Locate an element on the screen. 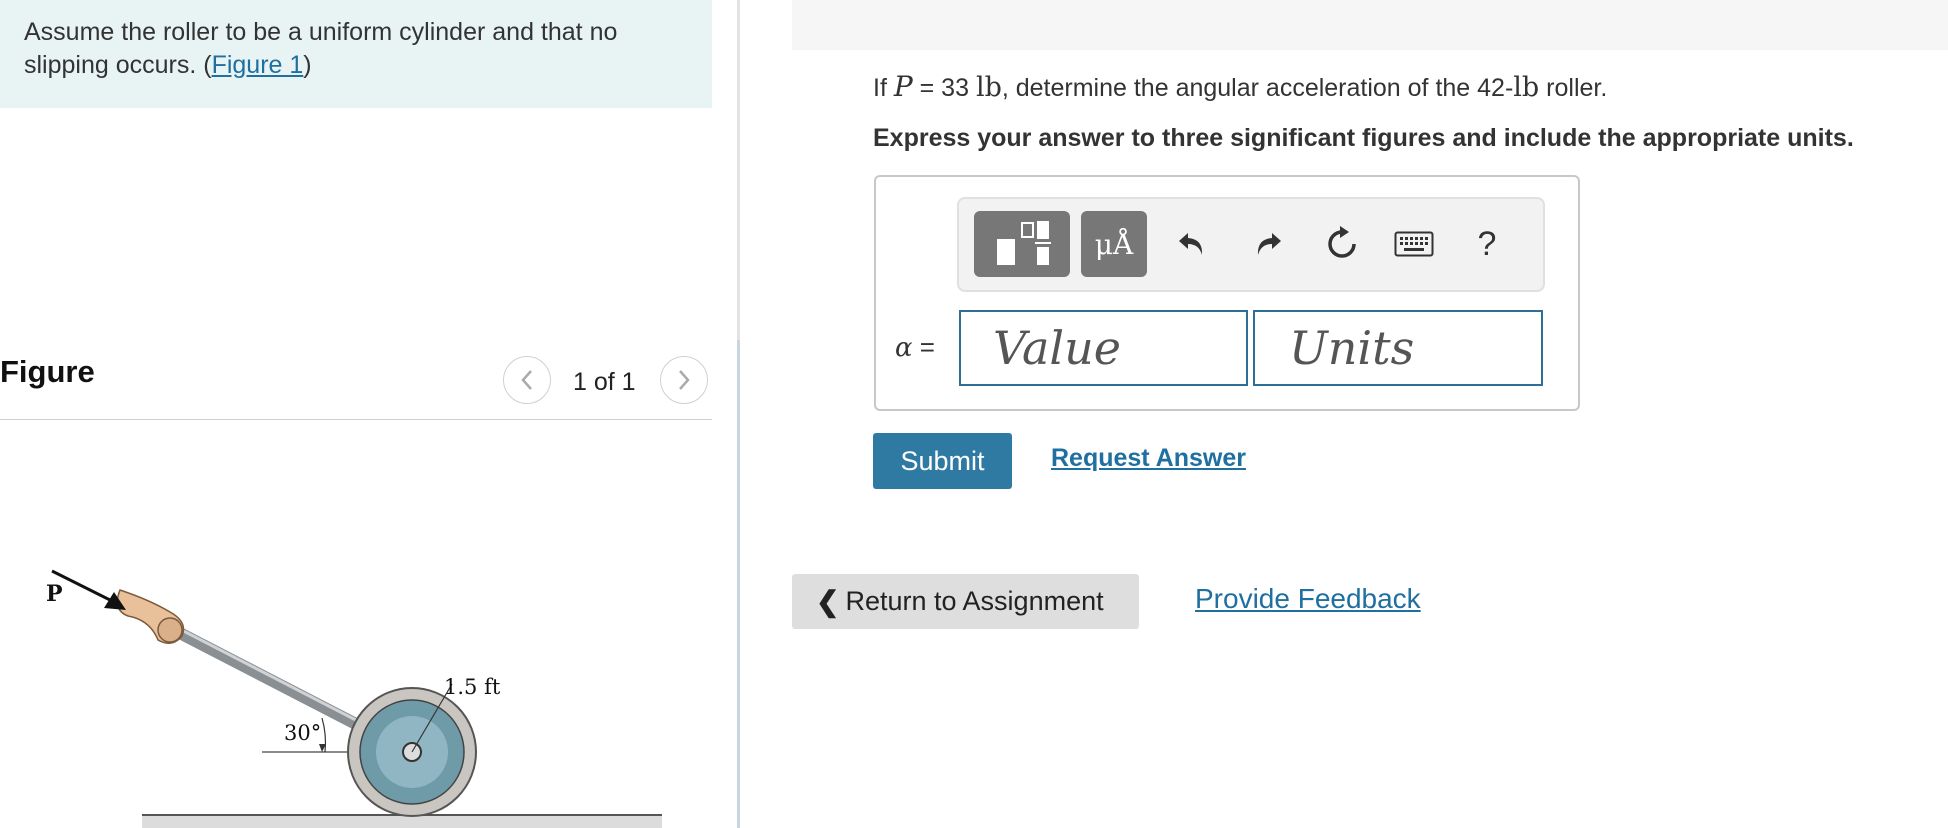 Image resolution: width=1948 pixels, height=828 pixels. chevron-left-icon: ❮ is located at coordinates (828, 601).